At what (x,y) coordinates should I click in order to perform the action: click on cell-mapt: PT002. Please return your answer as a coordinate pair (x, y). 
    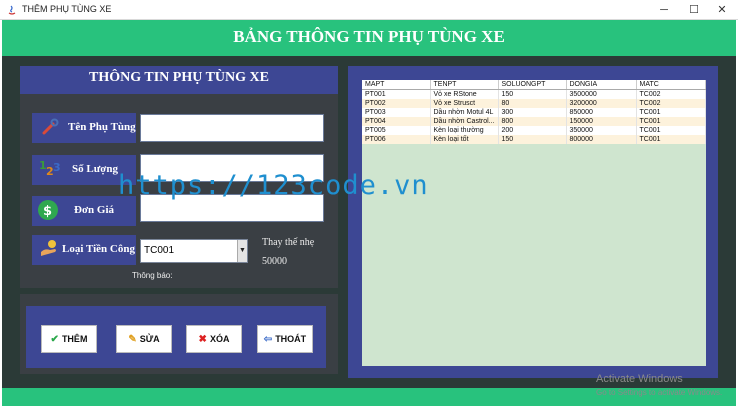
    Looking at the image, I should click on (396, 103).